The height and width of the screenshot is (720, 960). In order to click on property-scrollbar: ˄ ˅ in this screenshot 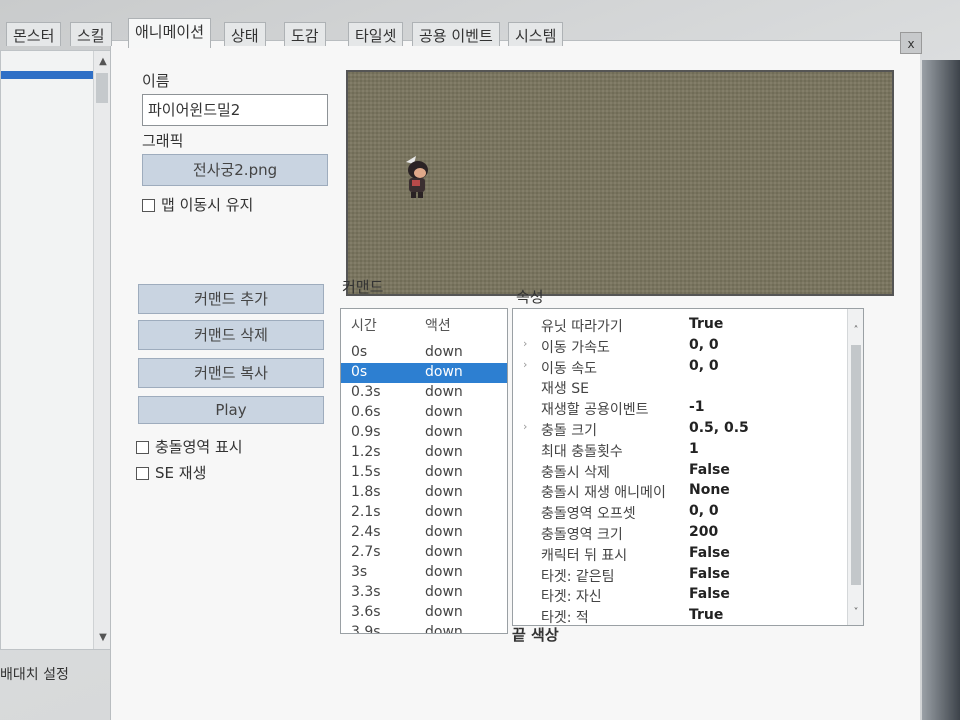, I will do `click(855, 467)`.